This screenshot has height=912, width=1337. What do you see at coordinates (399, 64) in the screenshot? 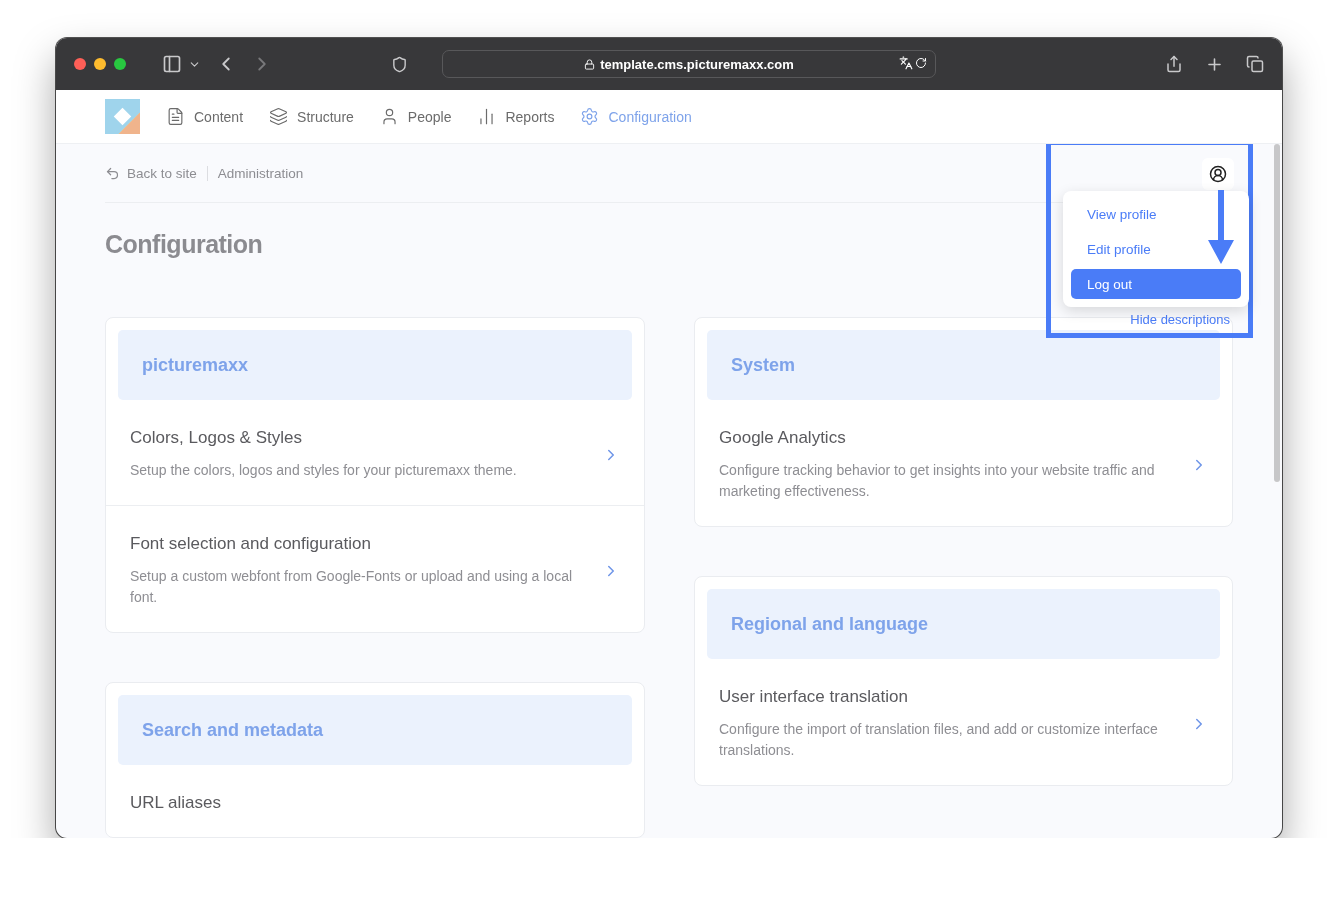
I see `shield-icon` at bounding box center [399, 64].